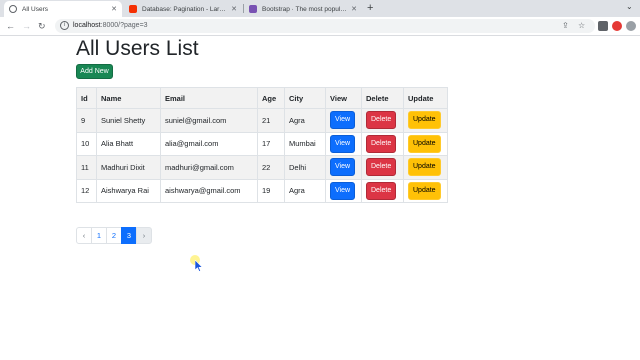 The width and height of the screenshot is (640, 360). I want to click on cell-age: 22, so click(271, 167).